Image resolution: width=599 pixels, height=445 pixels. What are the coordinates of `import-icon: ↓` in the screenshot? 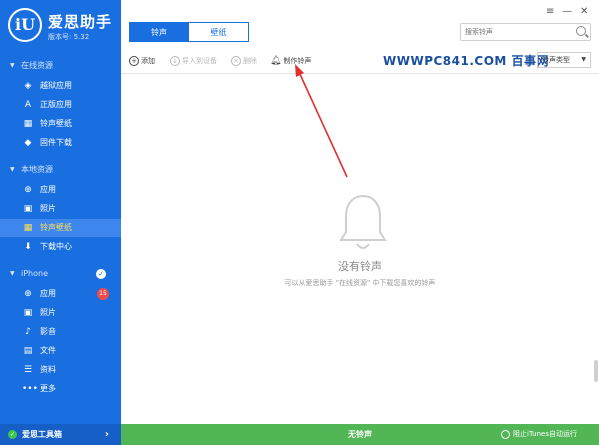 It's located at (175, 61).